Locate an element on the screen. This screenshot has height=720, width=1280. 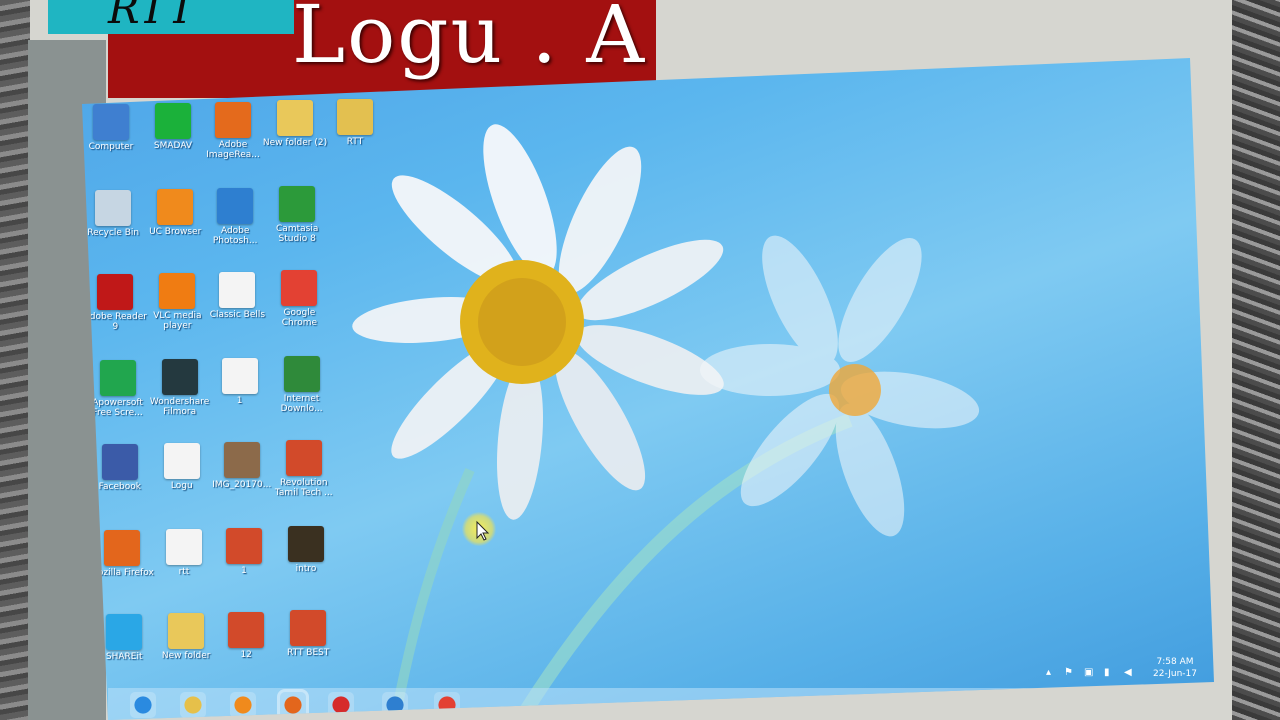
desktop-icon: RTT BEST is located at coordinates (308, 634).